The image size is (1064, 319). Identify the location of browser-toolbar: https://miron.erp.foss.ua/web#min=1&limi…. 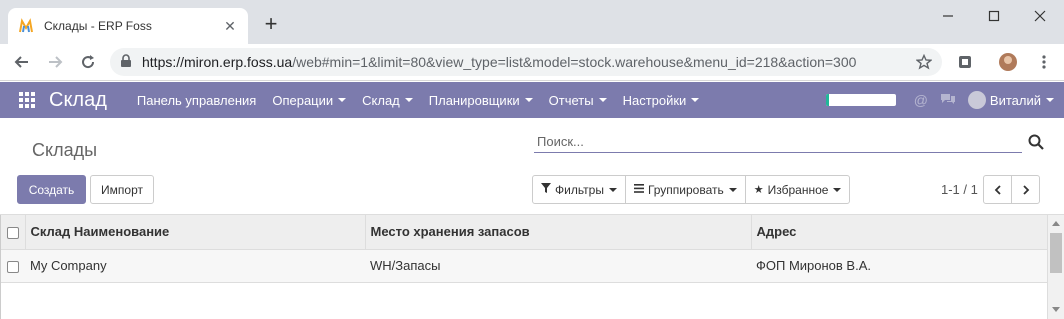
(532, 62).